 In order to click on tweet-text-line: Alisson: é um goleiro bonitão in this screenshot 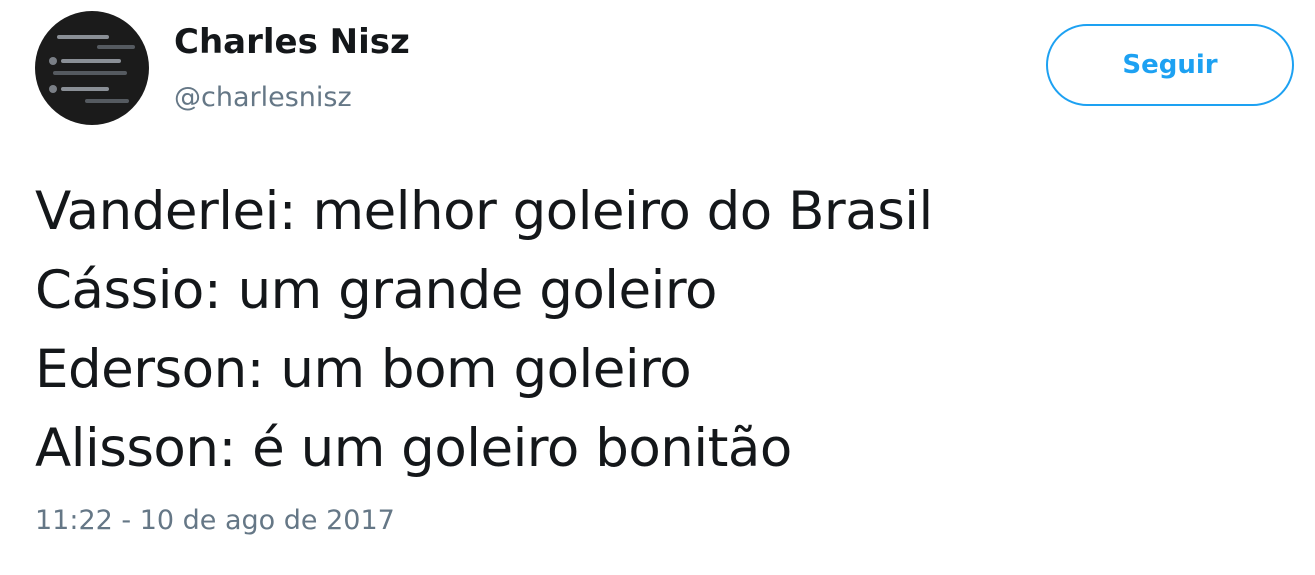, I will do `click(413, 448)`.